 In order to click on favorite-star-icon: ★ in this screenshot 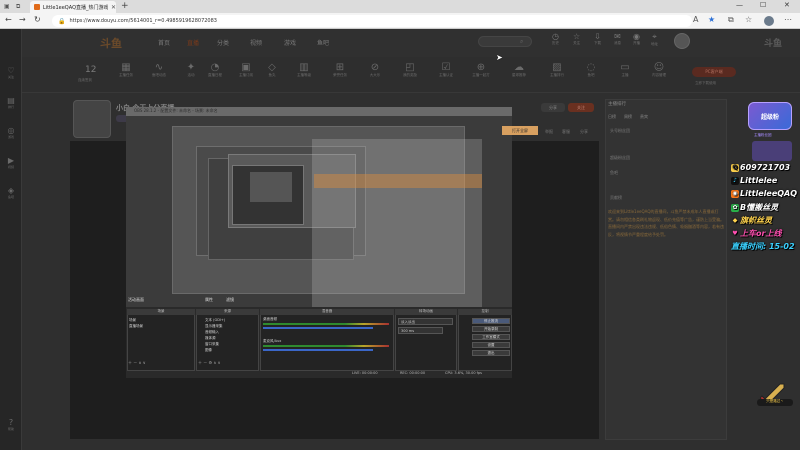, I will do `click(711, 19)`.